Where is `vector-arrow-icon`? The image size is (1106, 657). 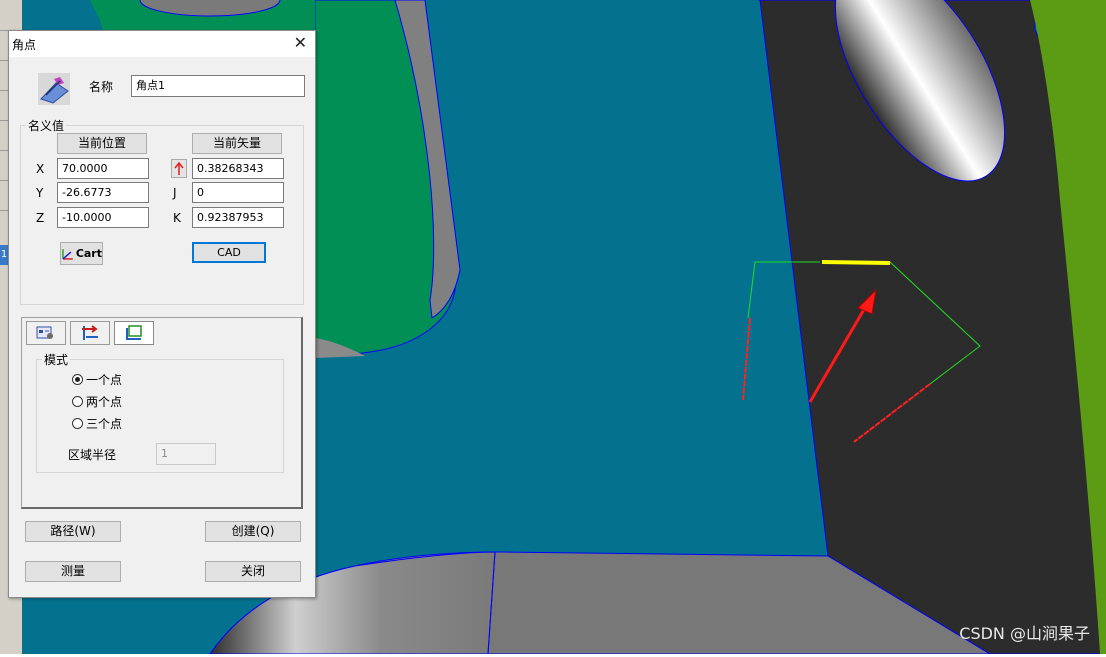
vector-arrow-icon is located at coordinates (179, 168).